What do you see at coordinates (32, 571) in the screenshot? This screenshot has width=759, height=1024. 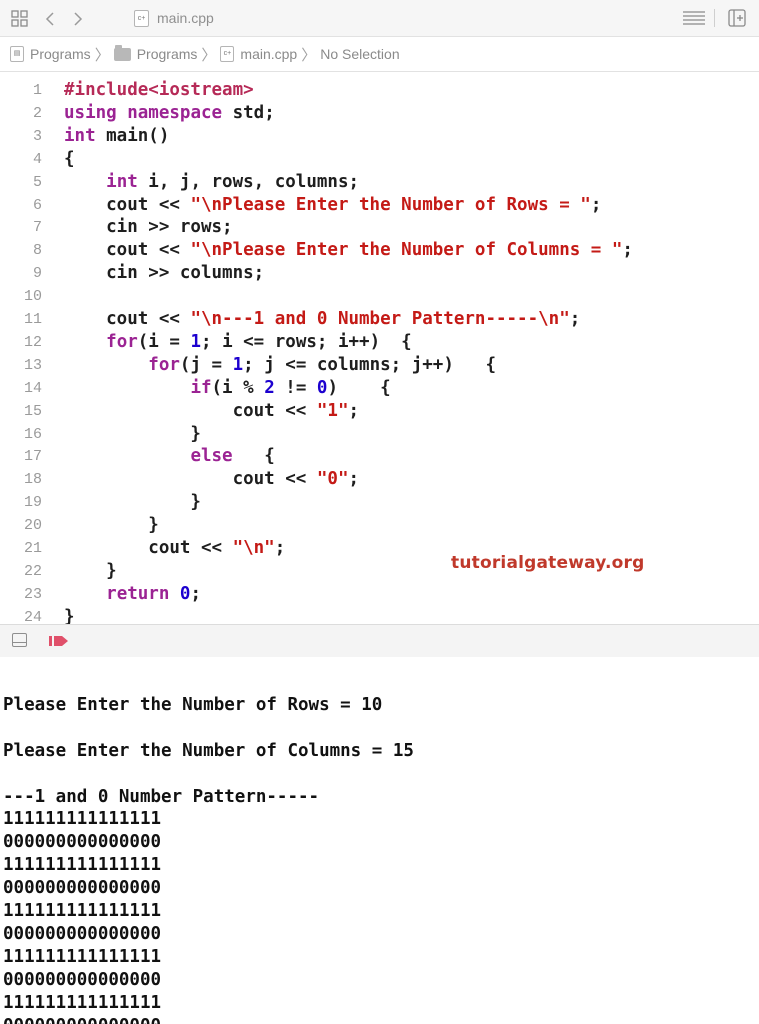 I see `line-number: 22` at bounding box center [32, 571].